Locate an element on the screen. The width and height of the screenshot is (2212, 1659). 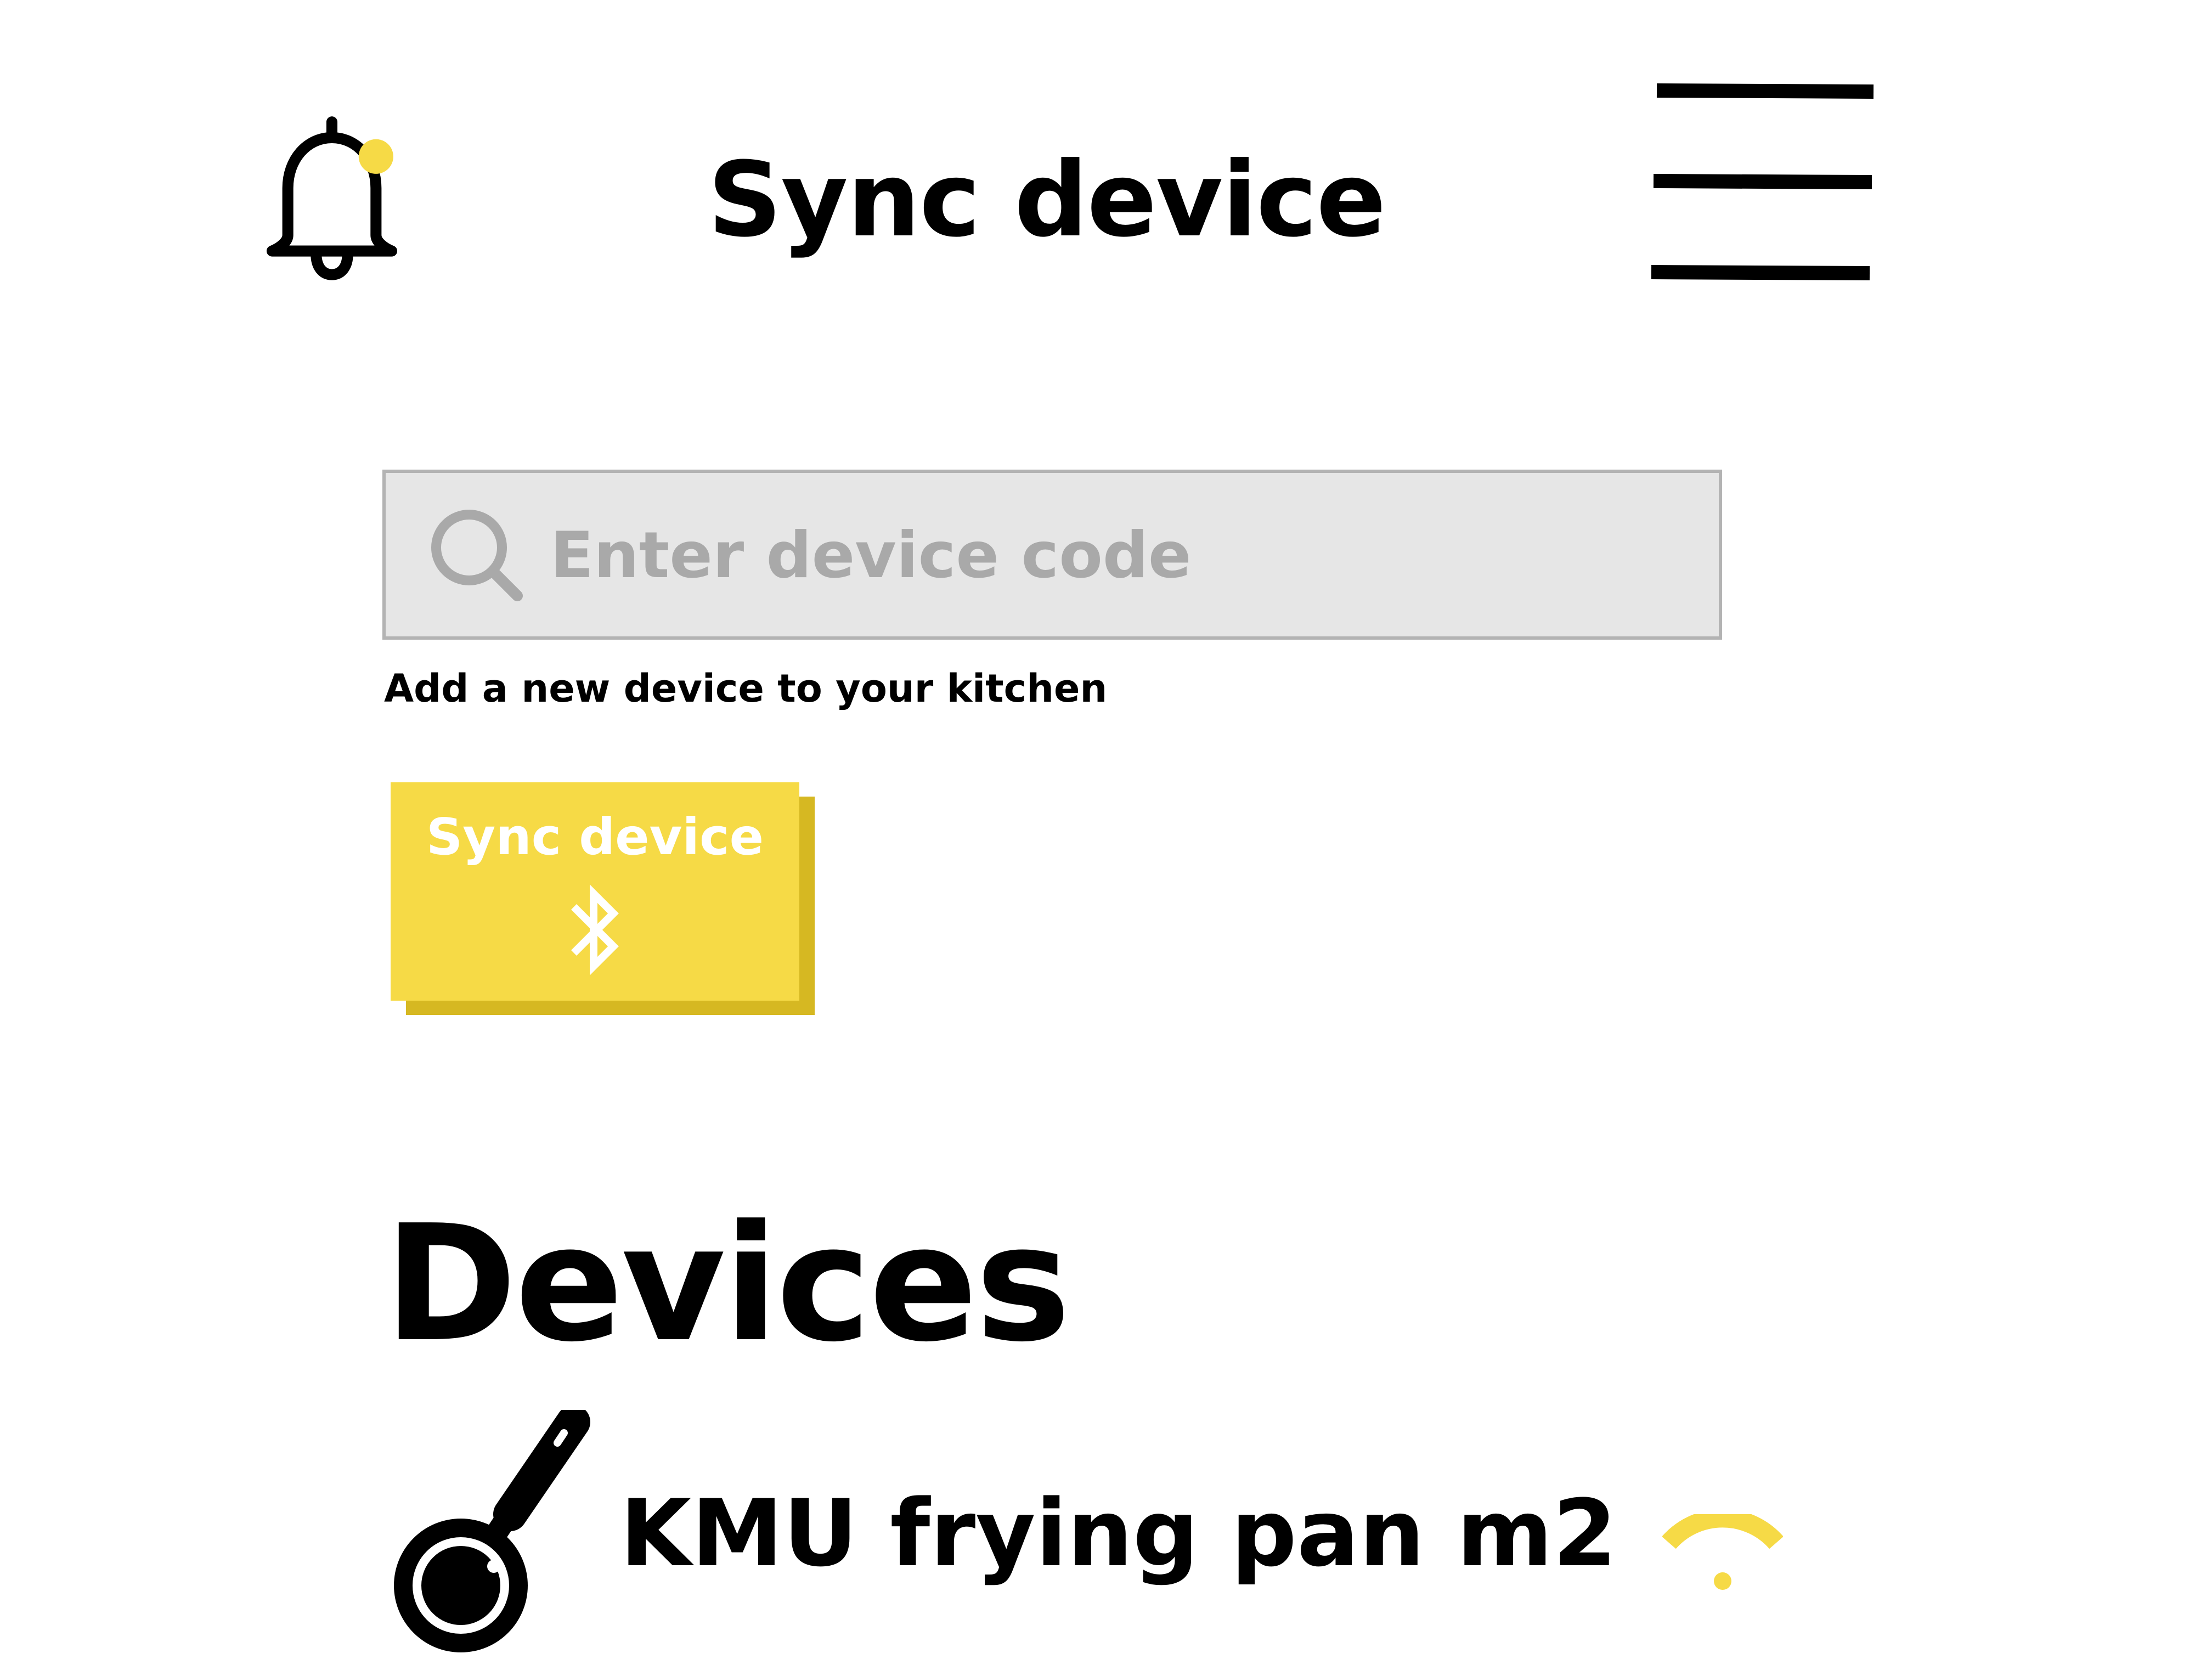
devices-heading: Devices is located at coordinates (727, 1283).